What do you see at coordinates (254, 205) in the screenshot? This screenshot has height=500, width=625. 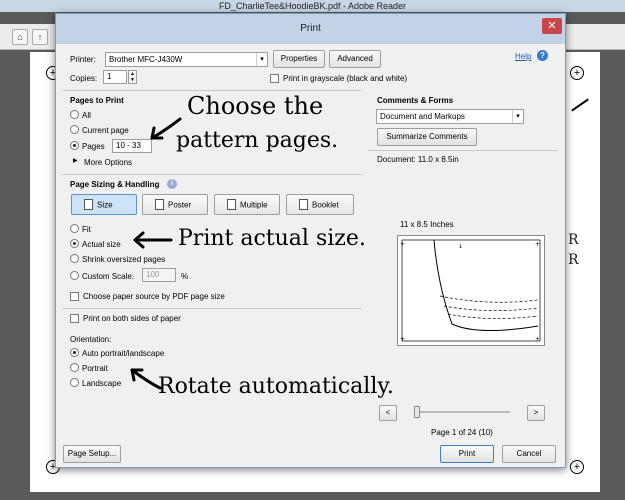 I see `tab-multiple-label: Multiple` at bounding box center [254, 205].